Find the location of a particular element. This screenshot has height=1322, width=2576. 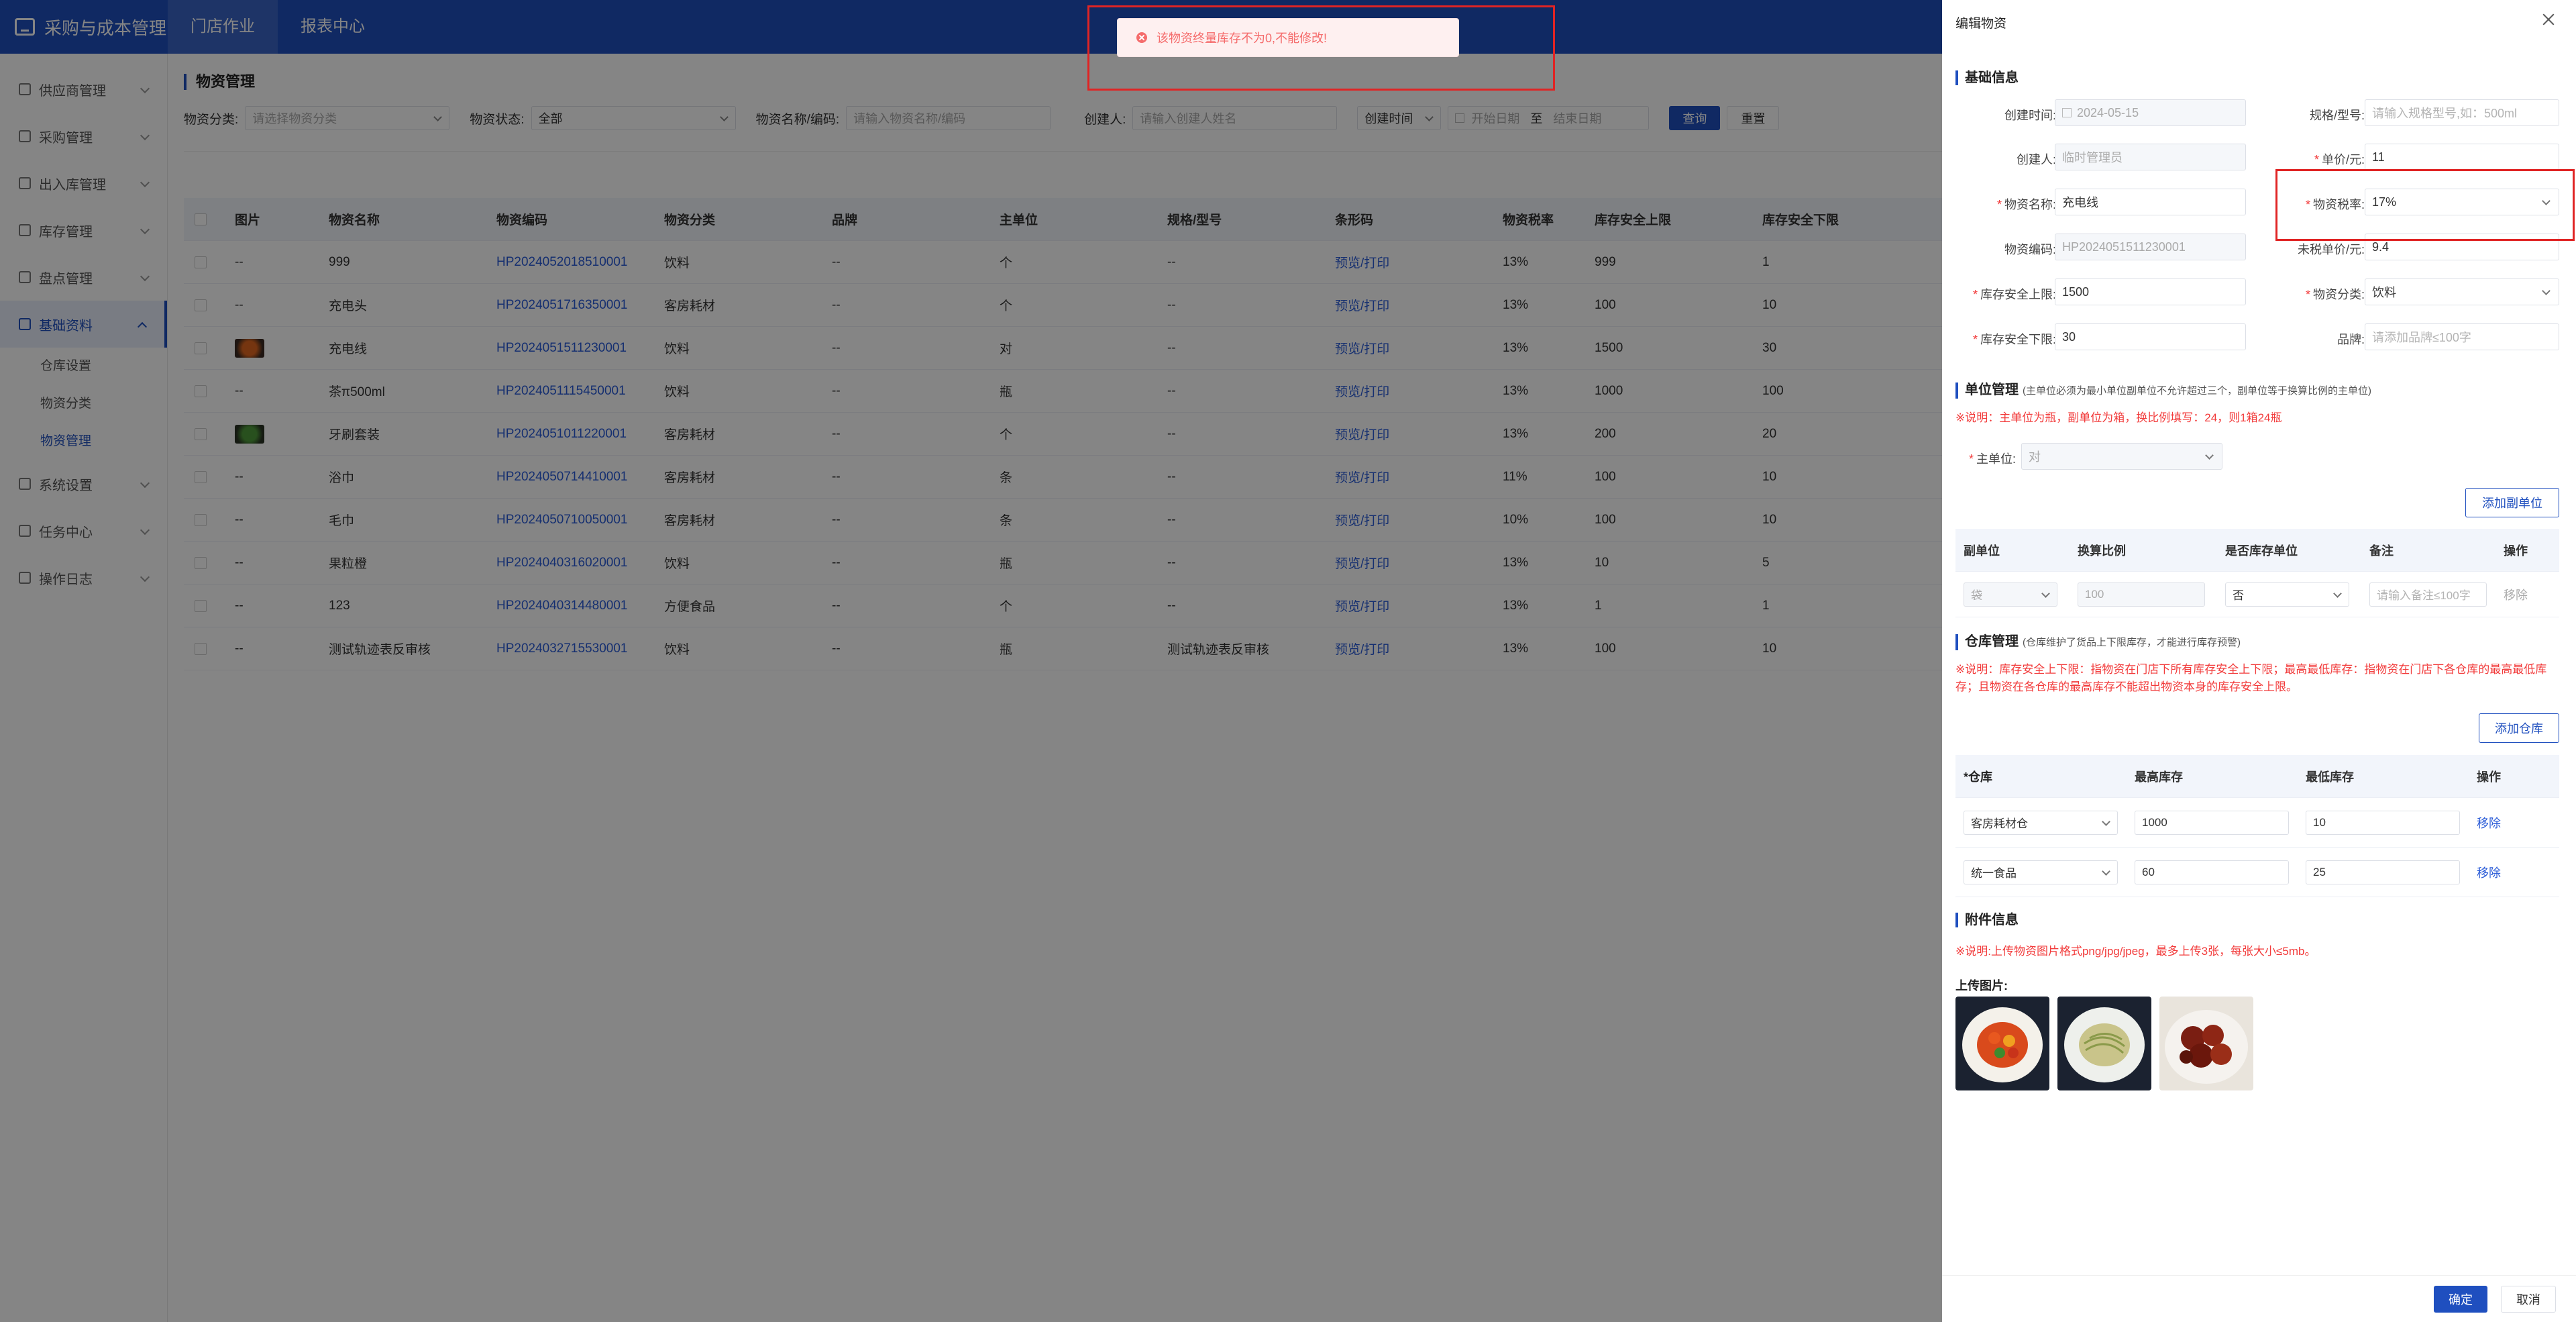

calendar-icon is located at coordinates (2067, 112).